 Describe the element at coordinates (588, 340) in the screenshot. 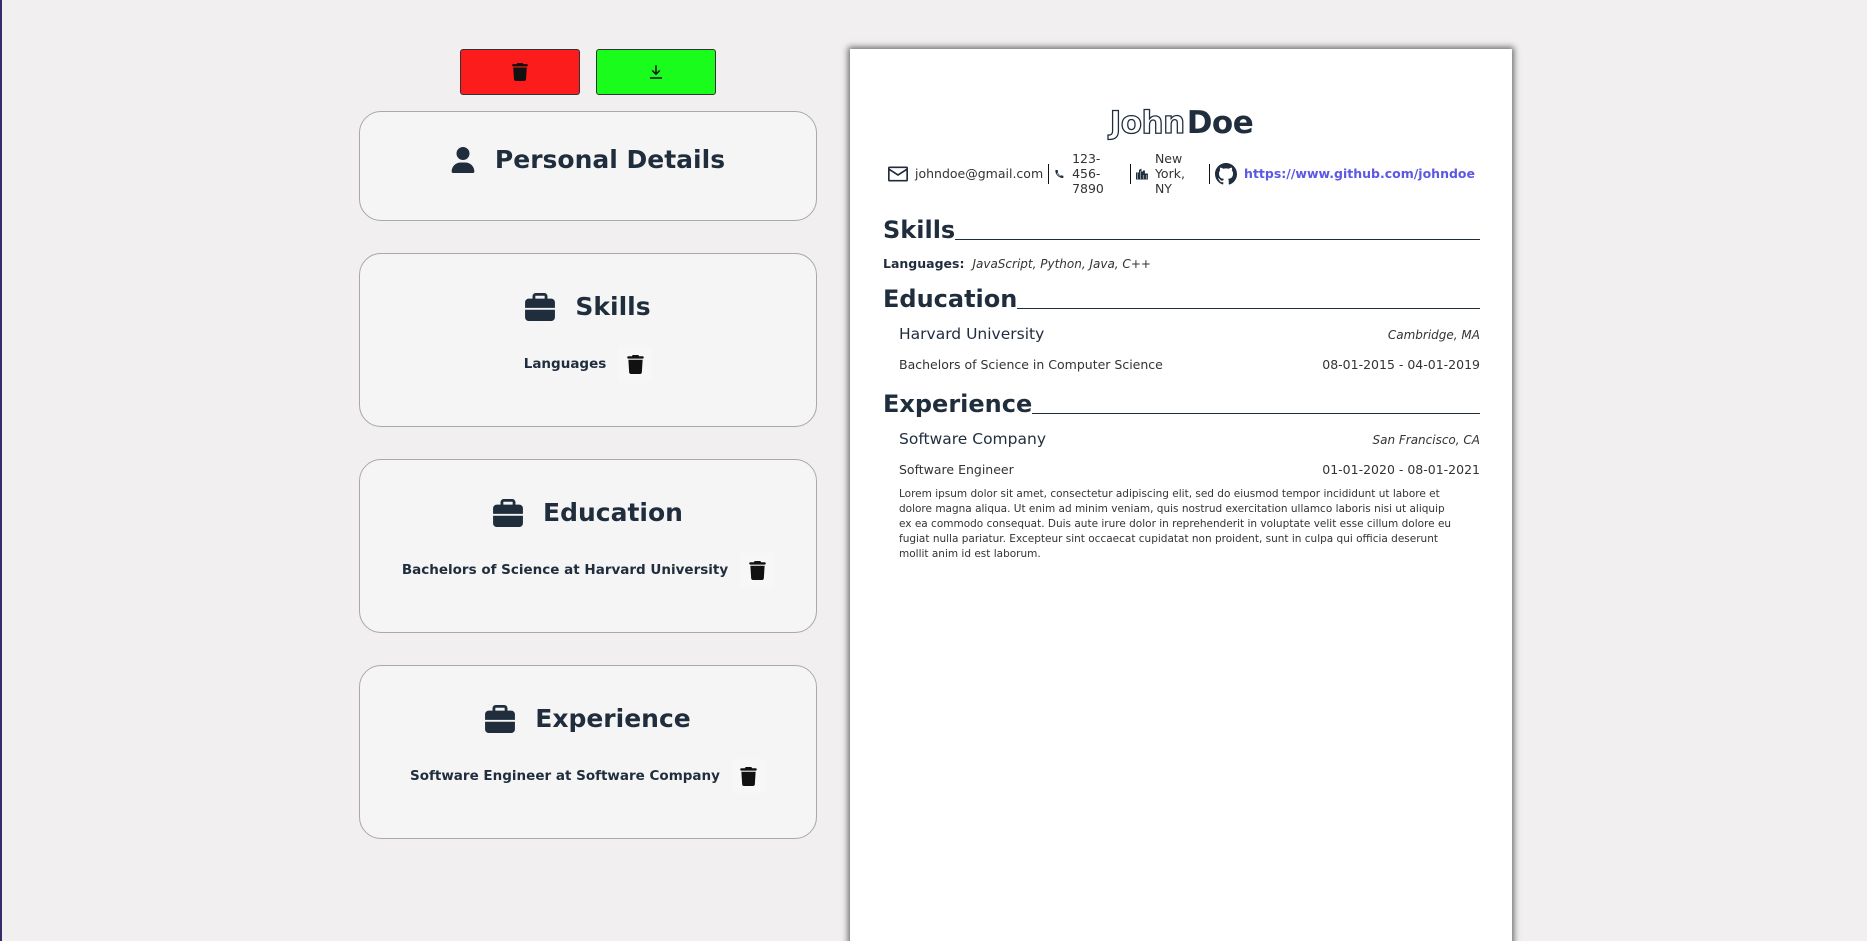

I see `skills-card: Skills Languages` at that location.